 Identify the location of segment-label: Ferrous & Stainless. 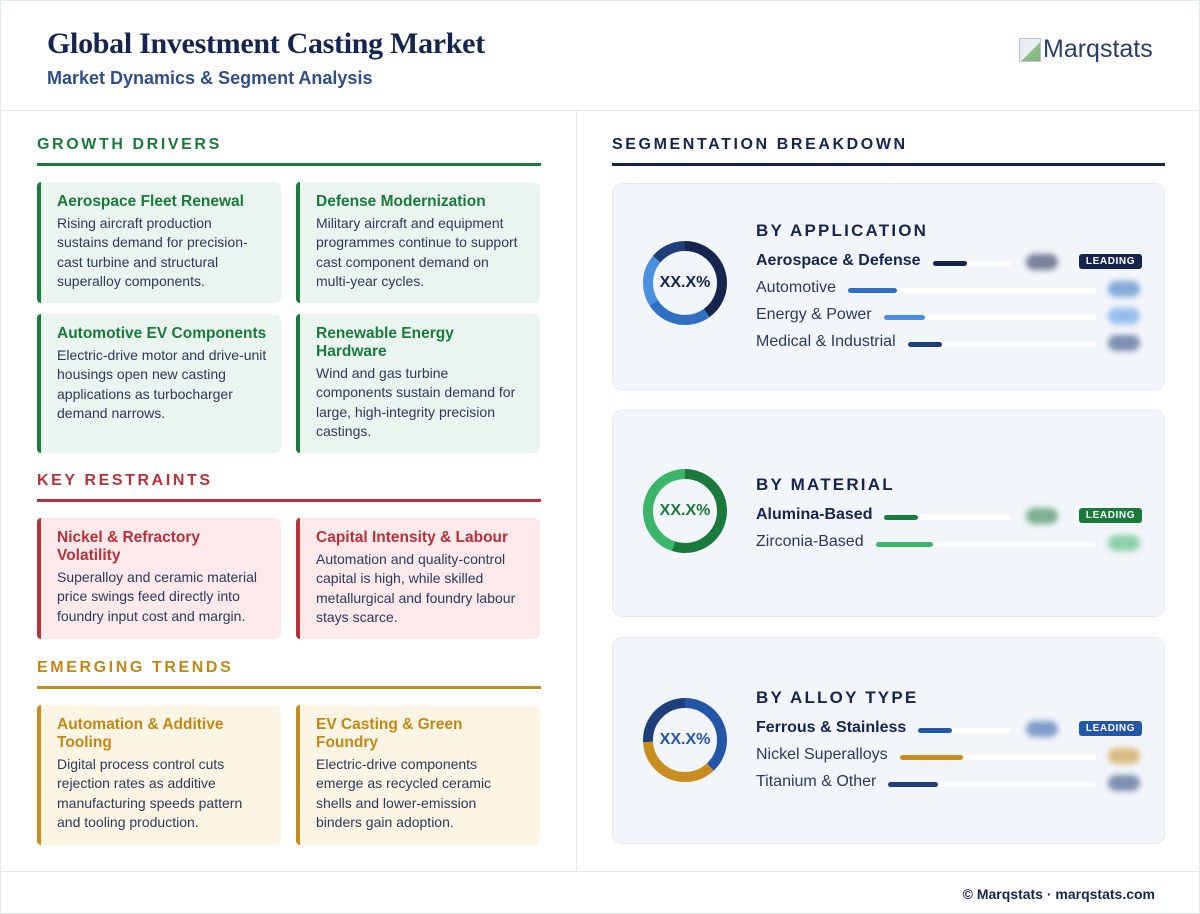
(831, 727).